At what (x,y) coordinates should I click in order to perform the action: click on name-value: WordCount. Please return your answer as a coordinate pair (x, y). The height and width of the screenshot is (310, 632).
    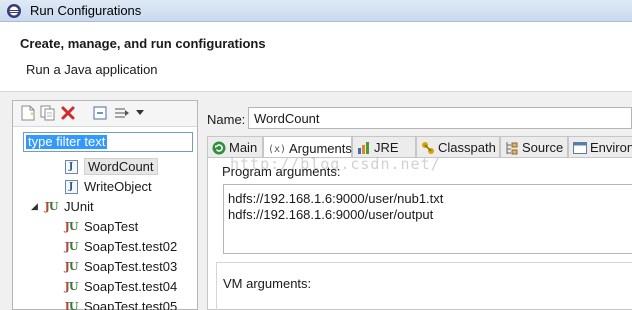
    Looking at the image, I should click on (287, 118).